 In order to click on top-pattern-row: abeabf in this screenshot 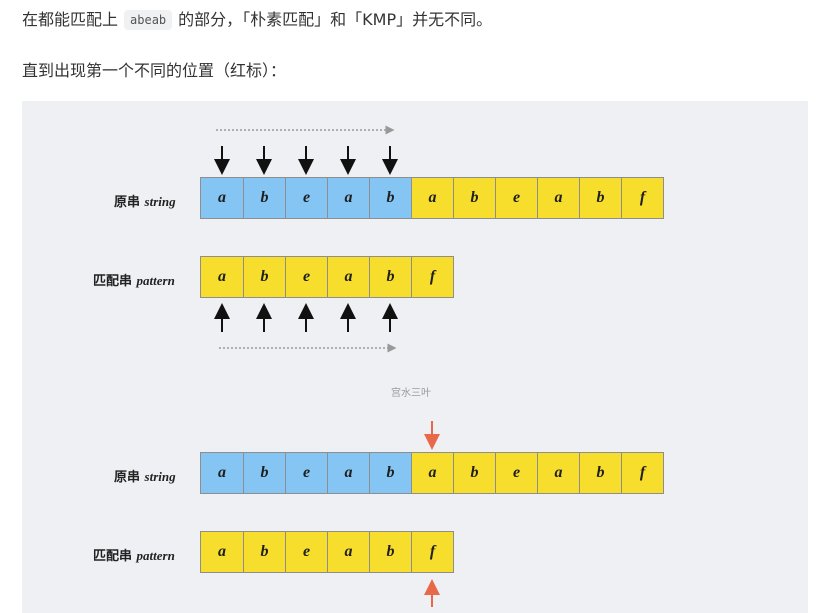, I will do `click(327, 277)`.